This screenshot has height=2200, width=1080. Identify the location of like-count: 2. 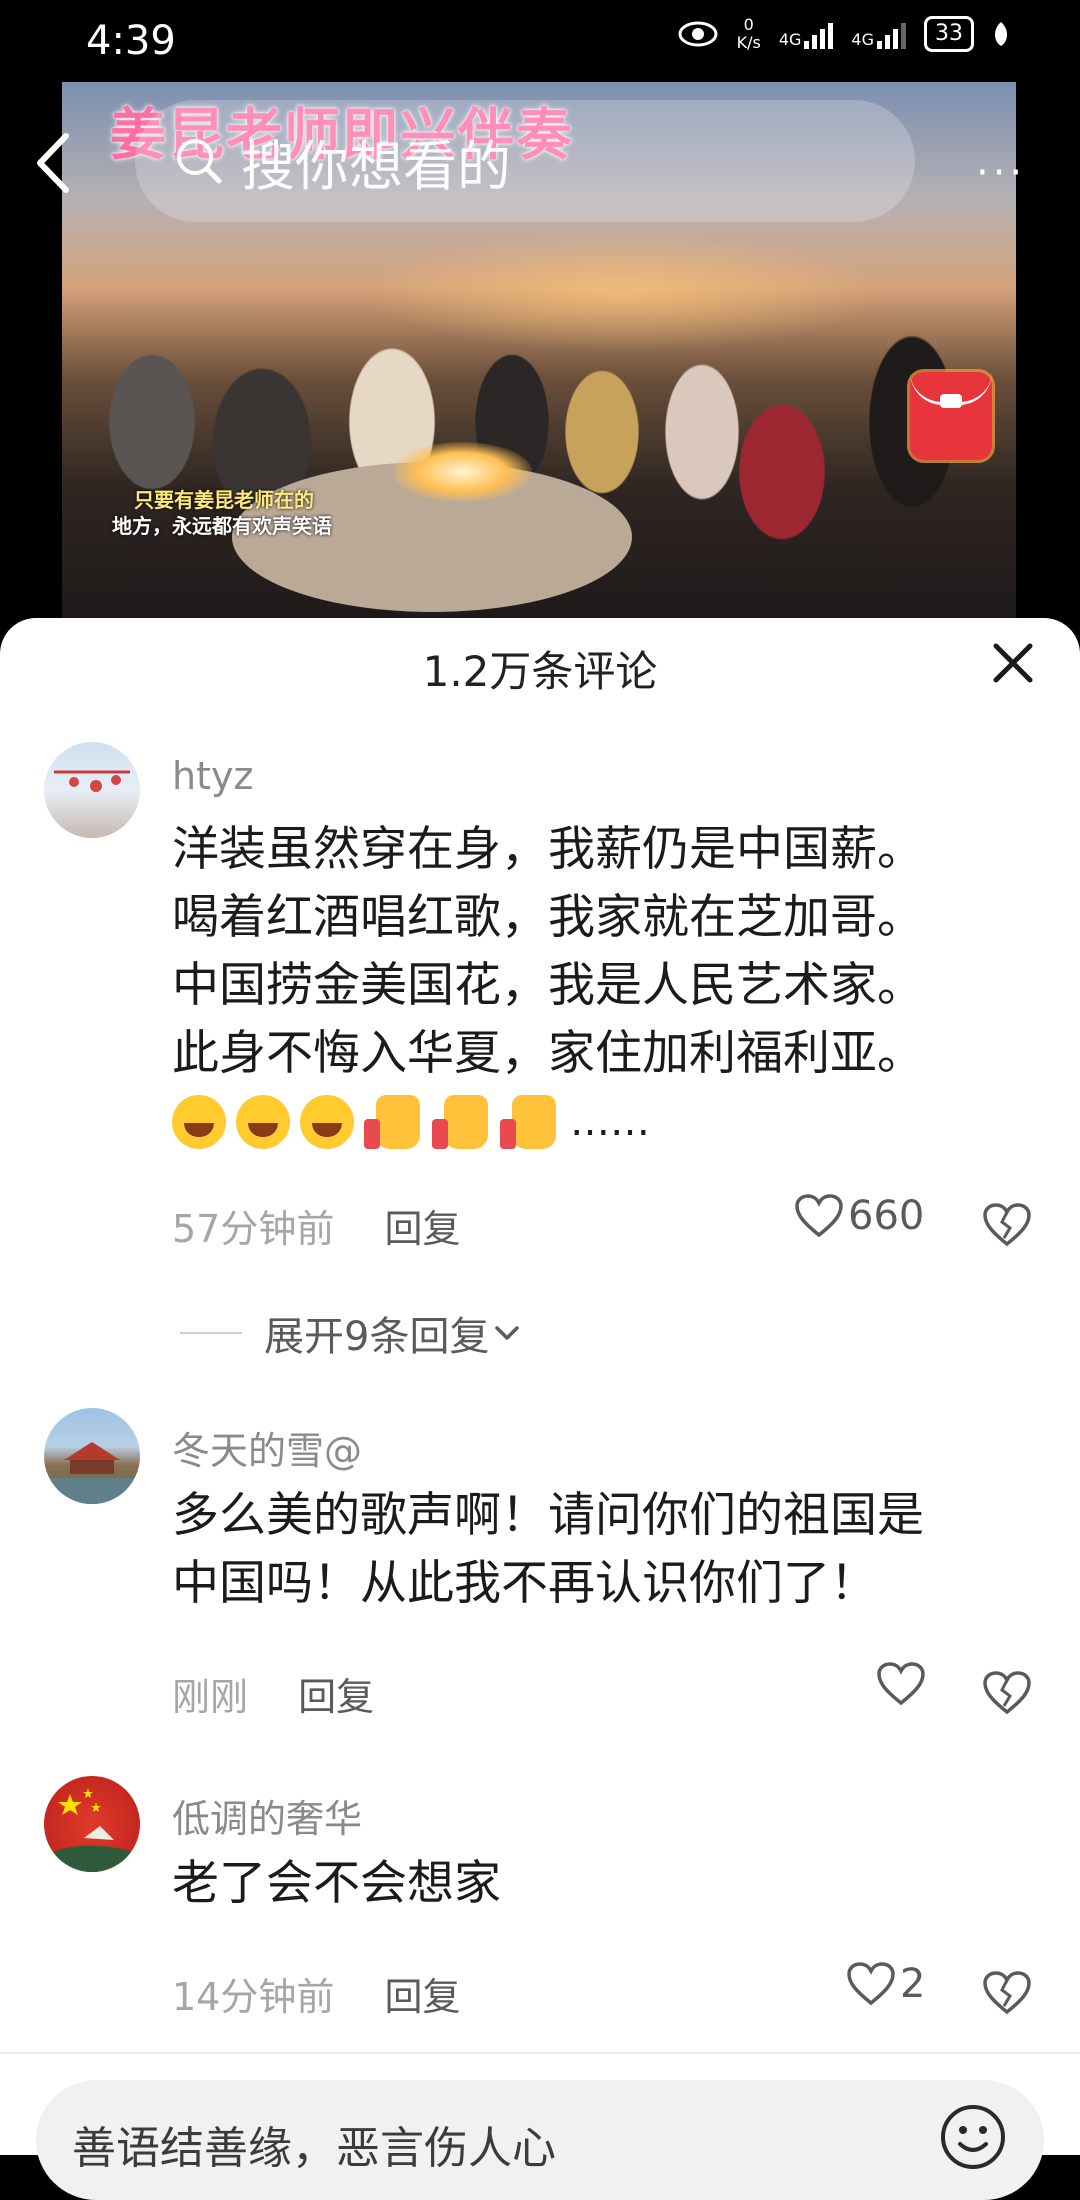
(913, 1984).